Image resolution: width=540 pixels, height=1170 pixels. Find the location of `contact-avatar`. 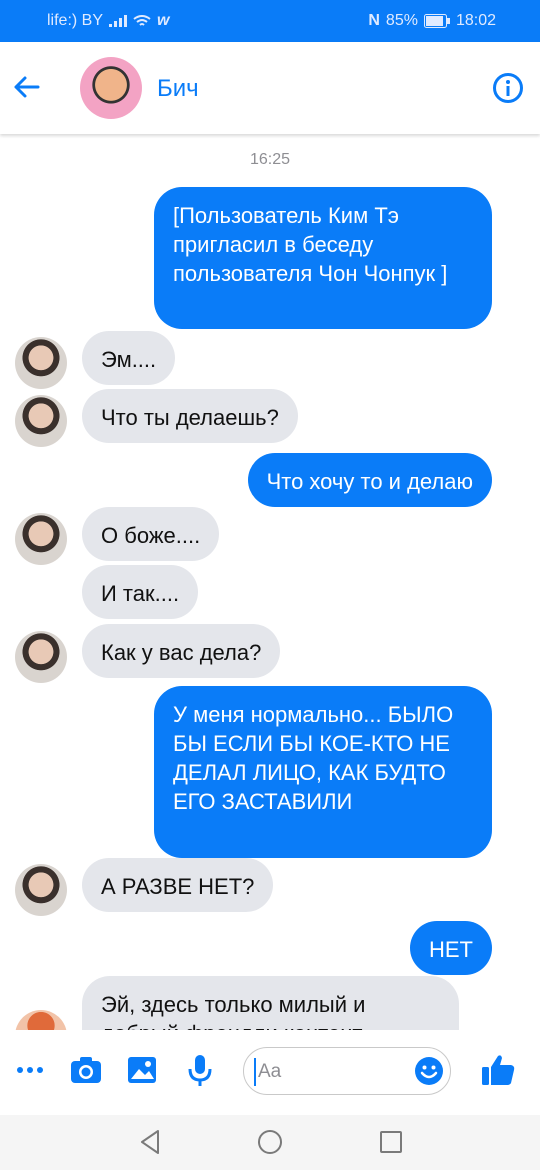

contact-avatar is located at coordinates (111, 88).